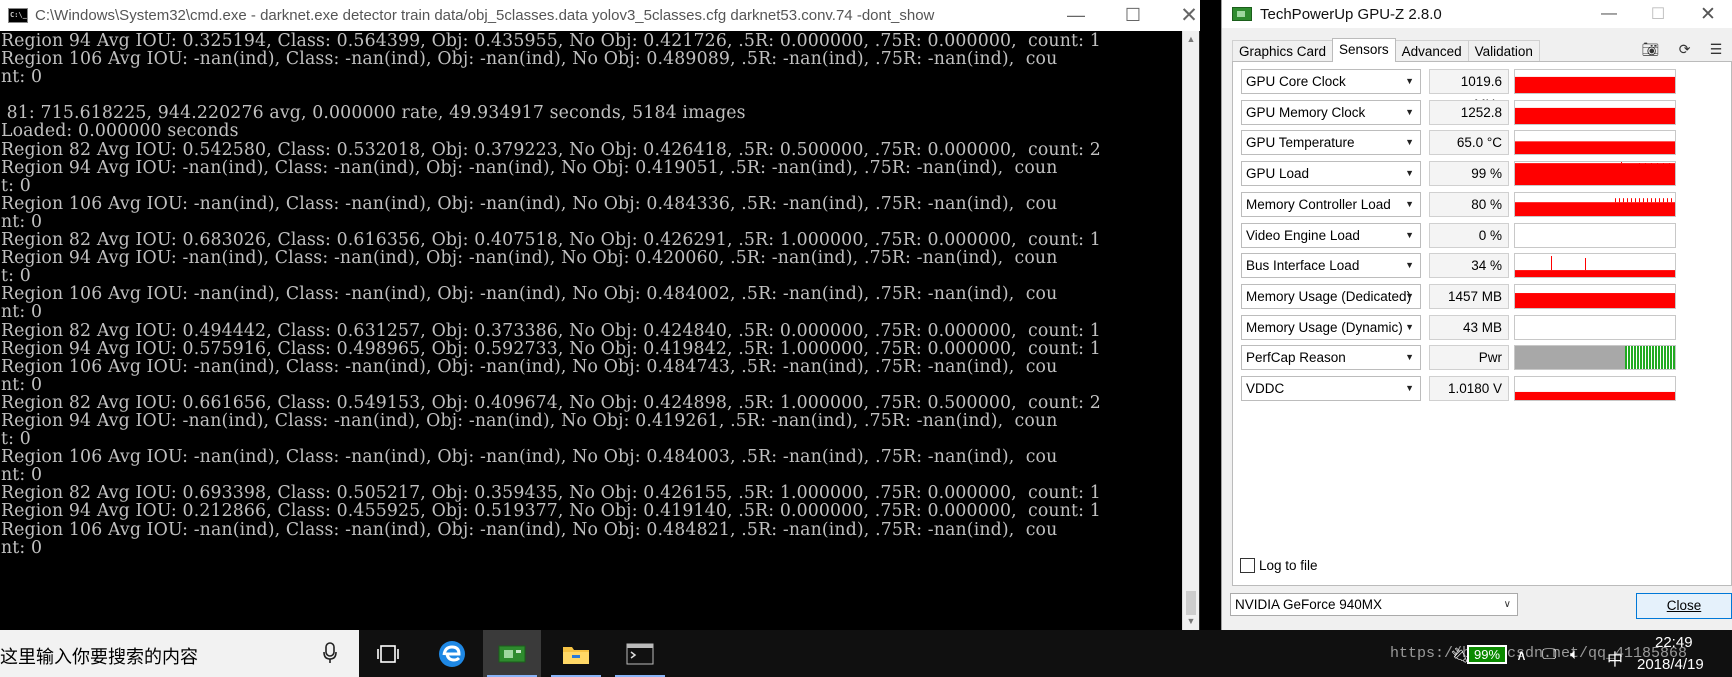  I want to click on gpu-select-dropdown: NVIDIA GeForce 940MX ∨, so click(1374, 604).